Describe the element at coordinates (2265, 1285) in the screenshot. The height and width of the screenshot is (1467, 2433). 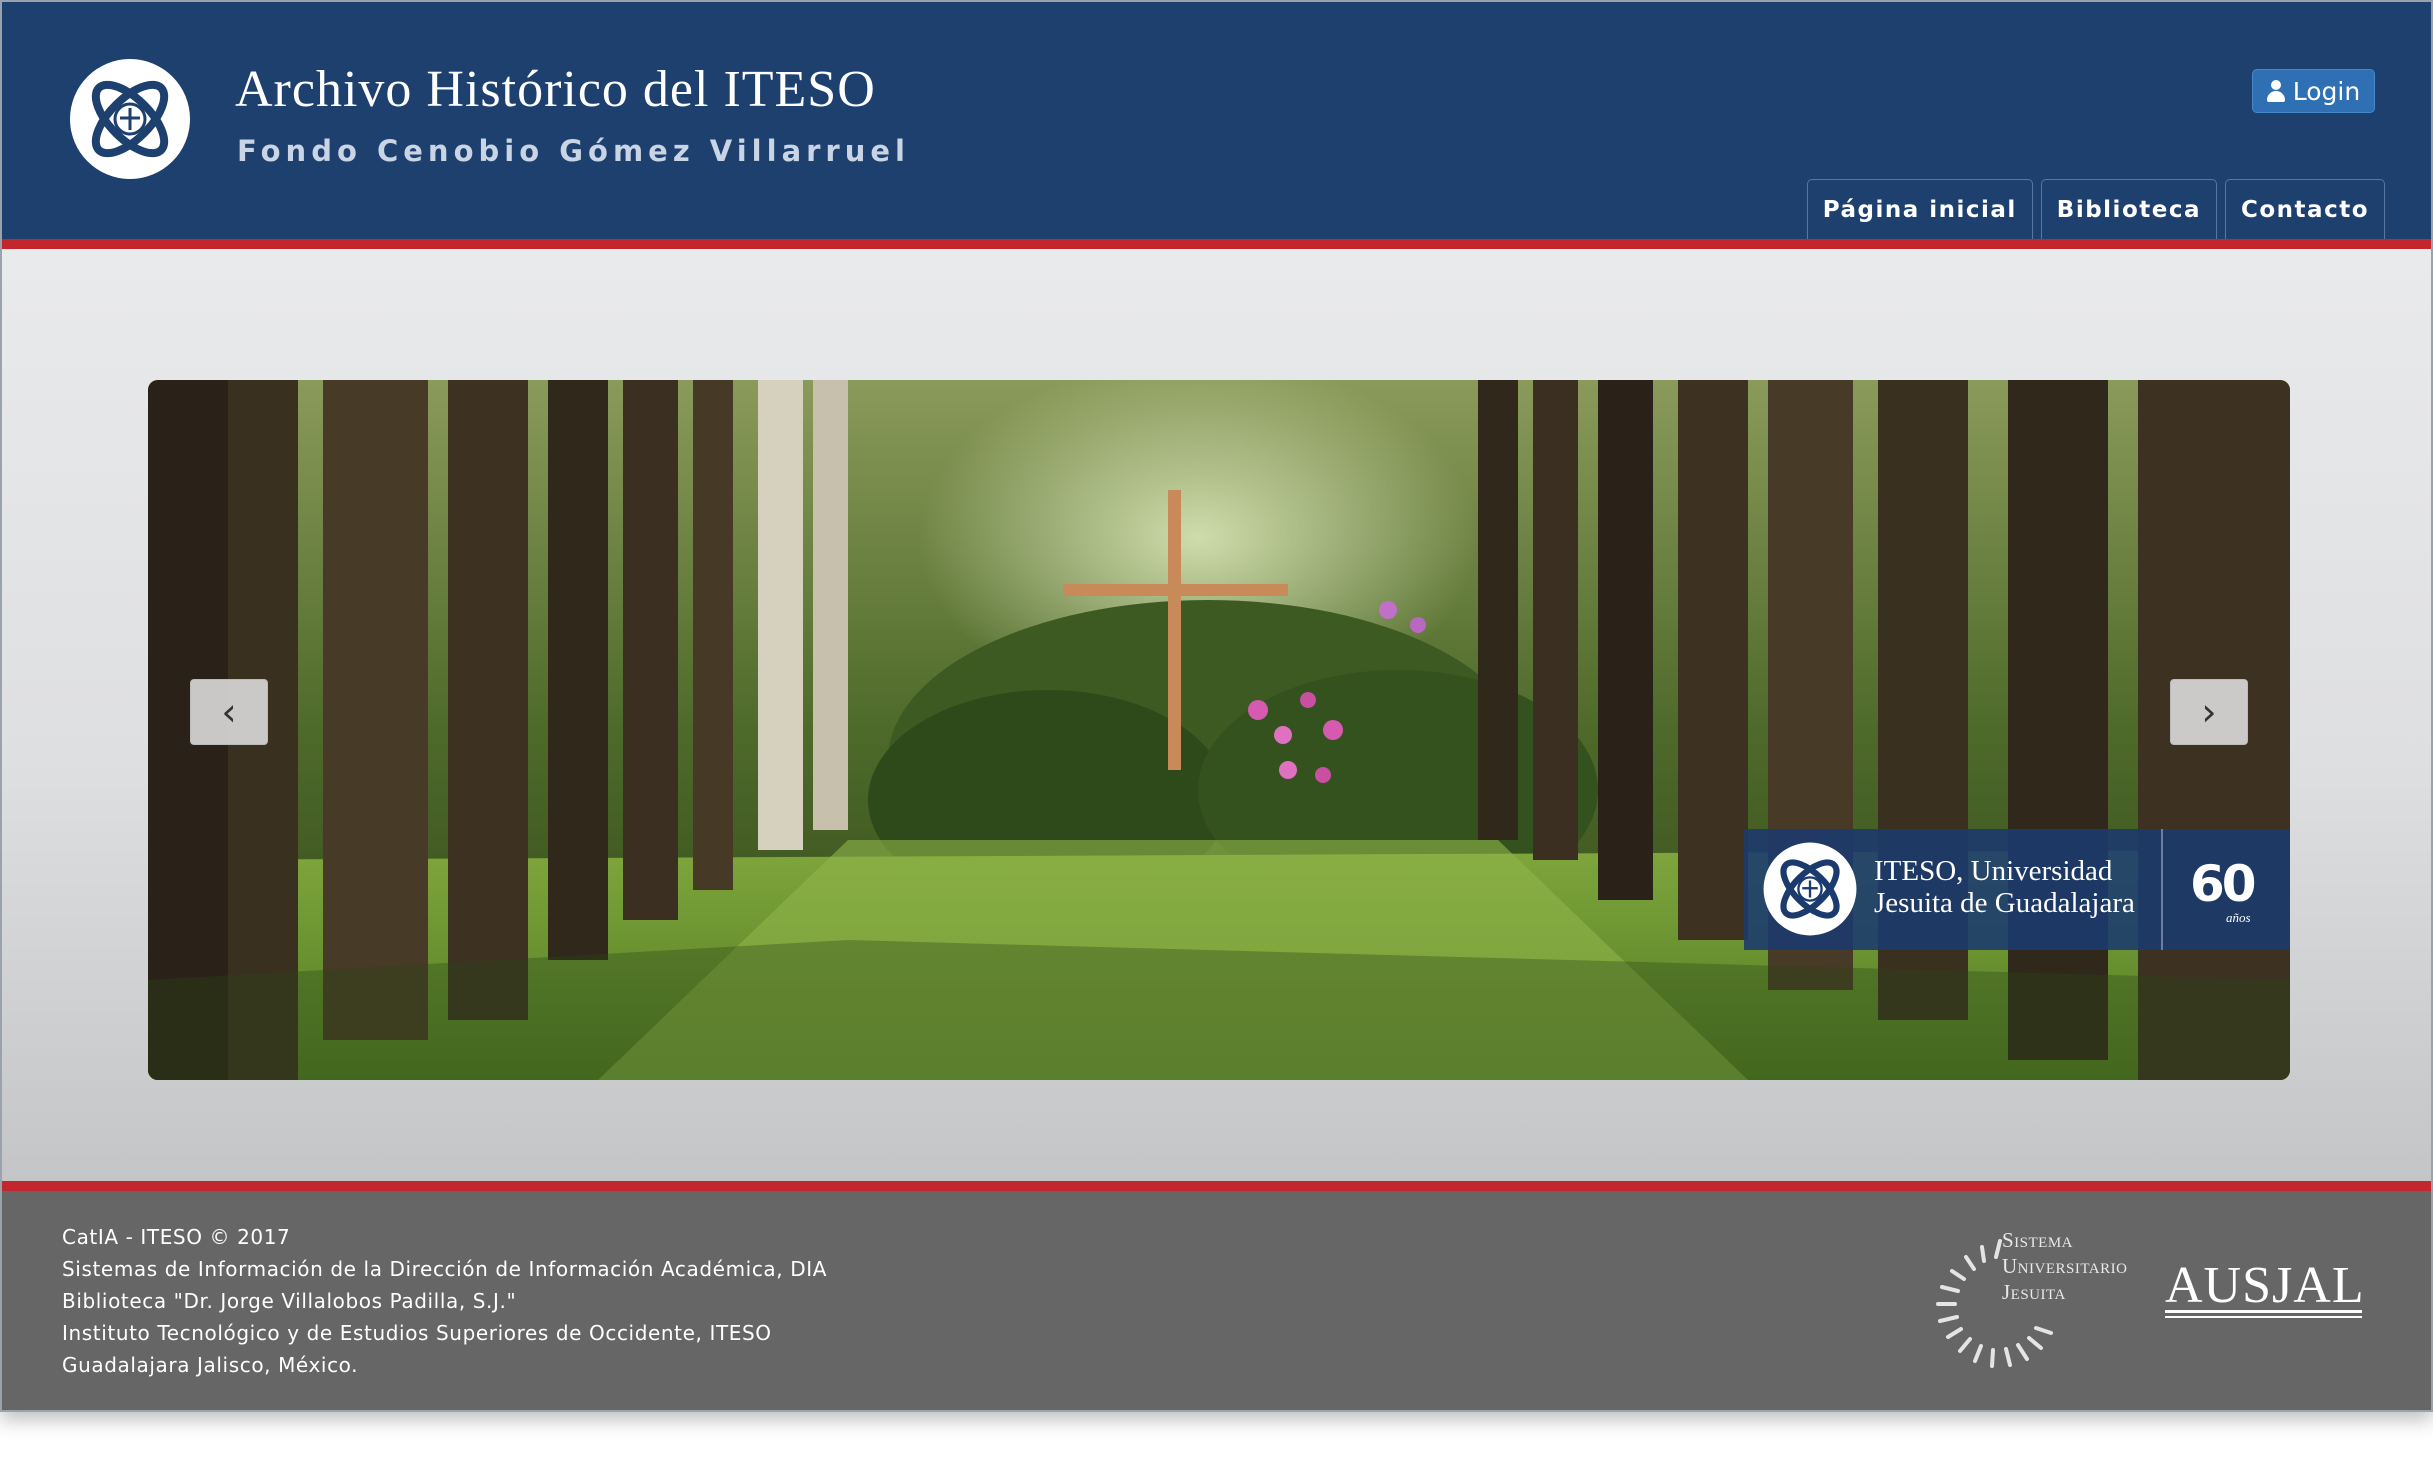
I see `ausjal-logo: AUSJAL` at that location.